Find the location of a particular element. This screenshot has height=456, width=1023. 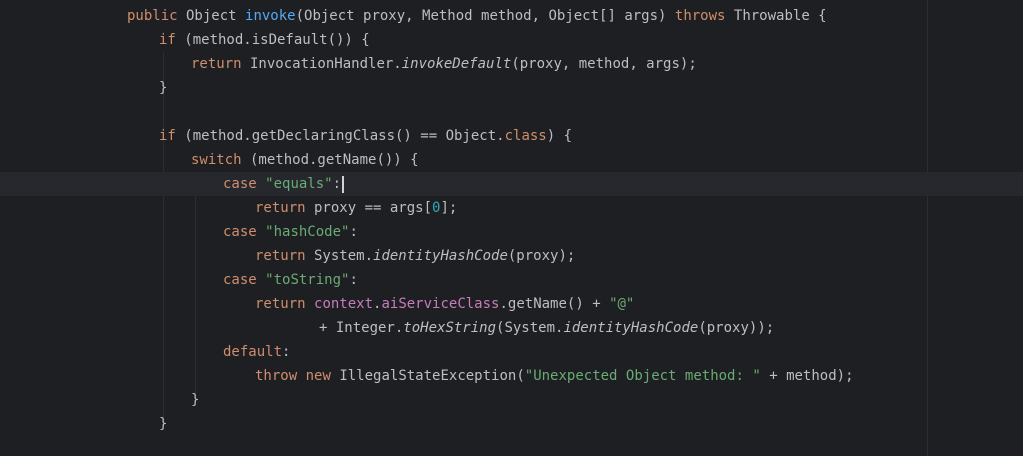

code-token: throw is located at coordinates (276, 376).